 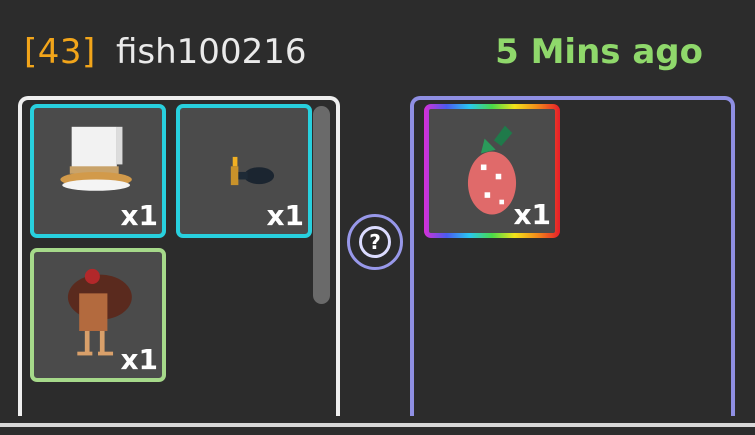 I want to click on question-icon: ?, so click(x=375, y=242).